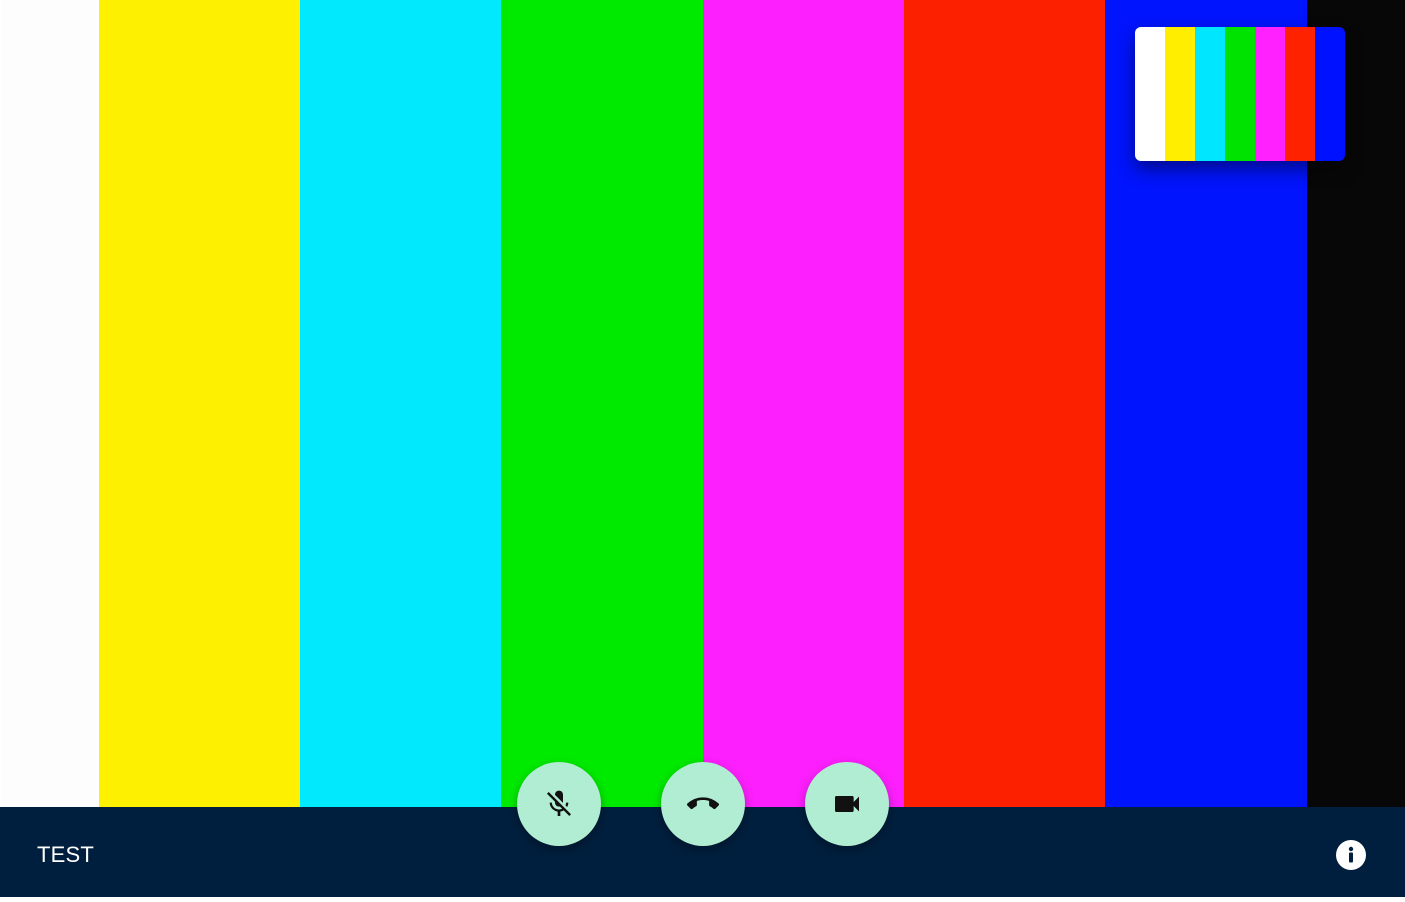 This screenshot has height=902, width=1405. I want to click on color-bar-cyan, so click(400, 403).